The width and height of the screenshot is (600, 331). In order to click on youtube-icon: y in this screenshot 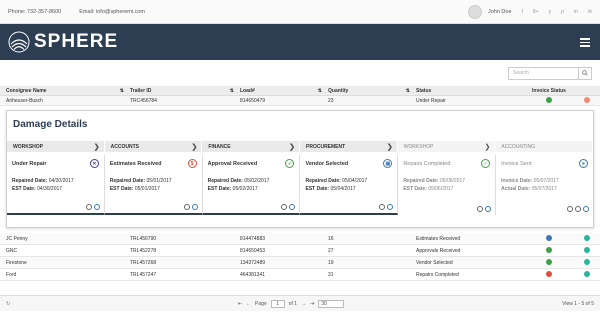, I will do `click(550, 12)`.